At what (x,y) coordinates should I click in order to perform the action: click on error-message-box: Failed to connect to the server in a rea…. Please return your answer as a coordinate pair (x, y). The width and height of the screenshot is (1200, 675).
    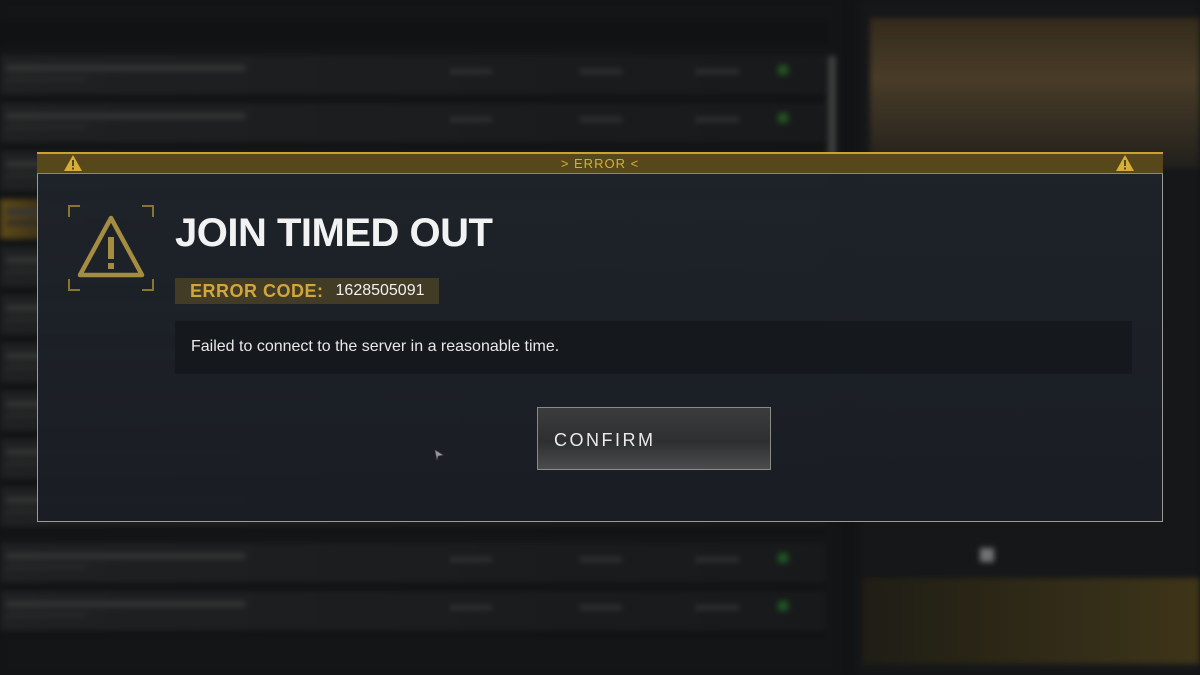
    Looking at the image, I should click on (653, 347).